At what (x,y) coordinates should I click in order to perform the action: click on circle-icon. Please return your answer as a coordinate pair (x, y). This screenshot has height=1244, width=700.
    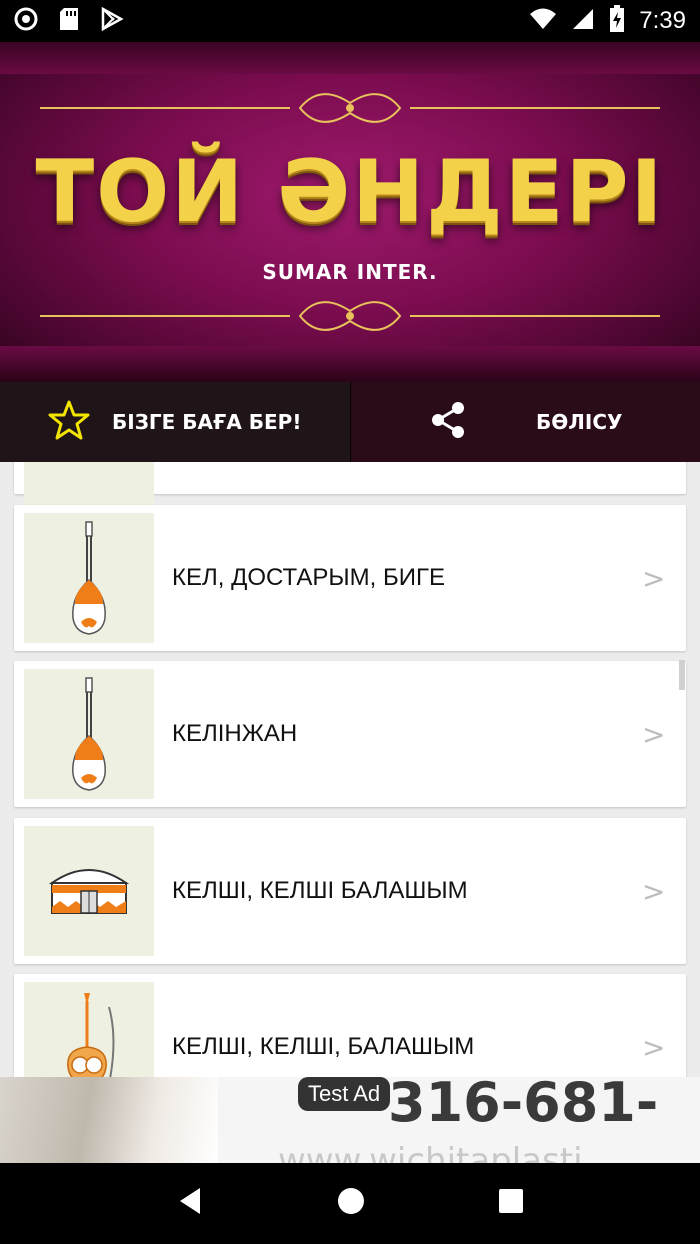
    Looking at the image, I should click on (26, 21).